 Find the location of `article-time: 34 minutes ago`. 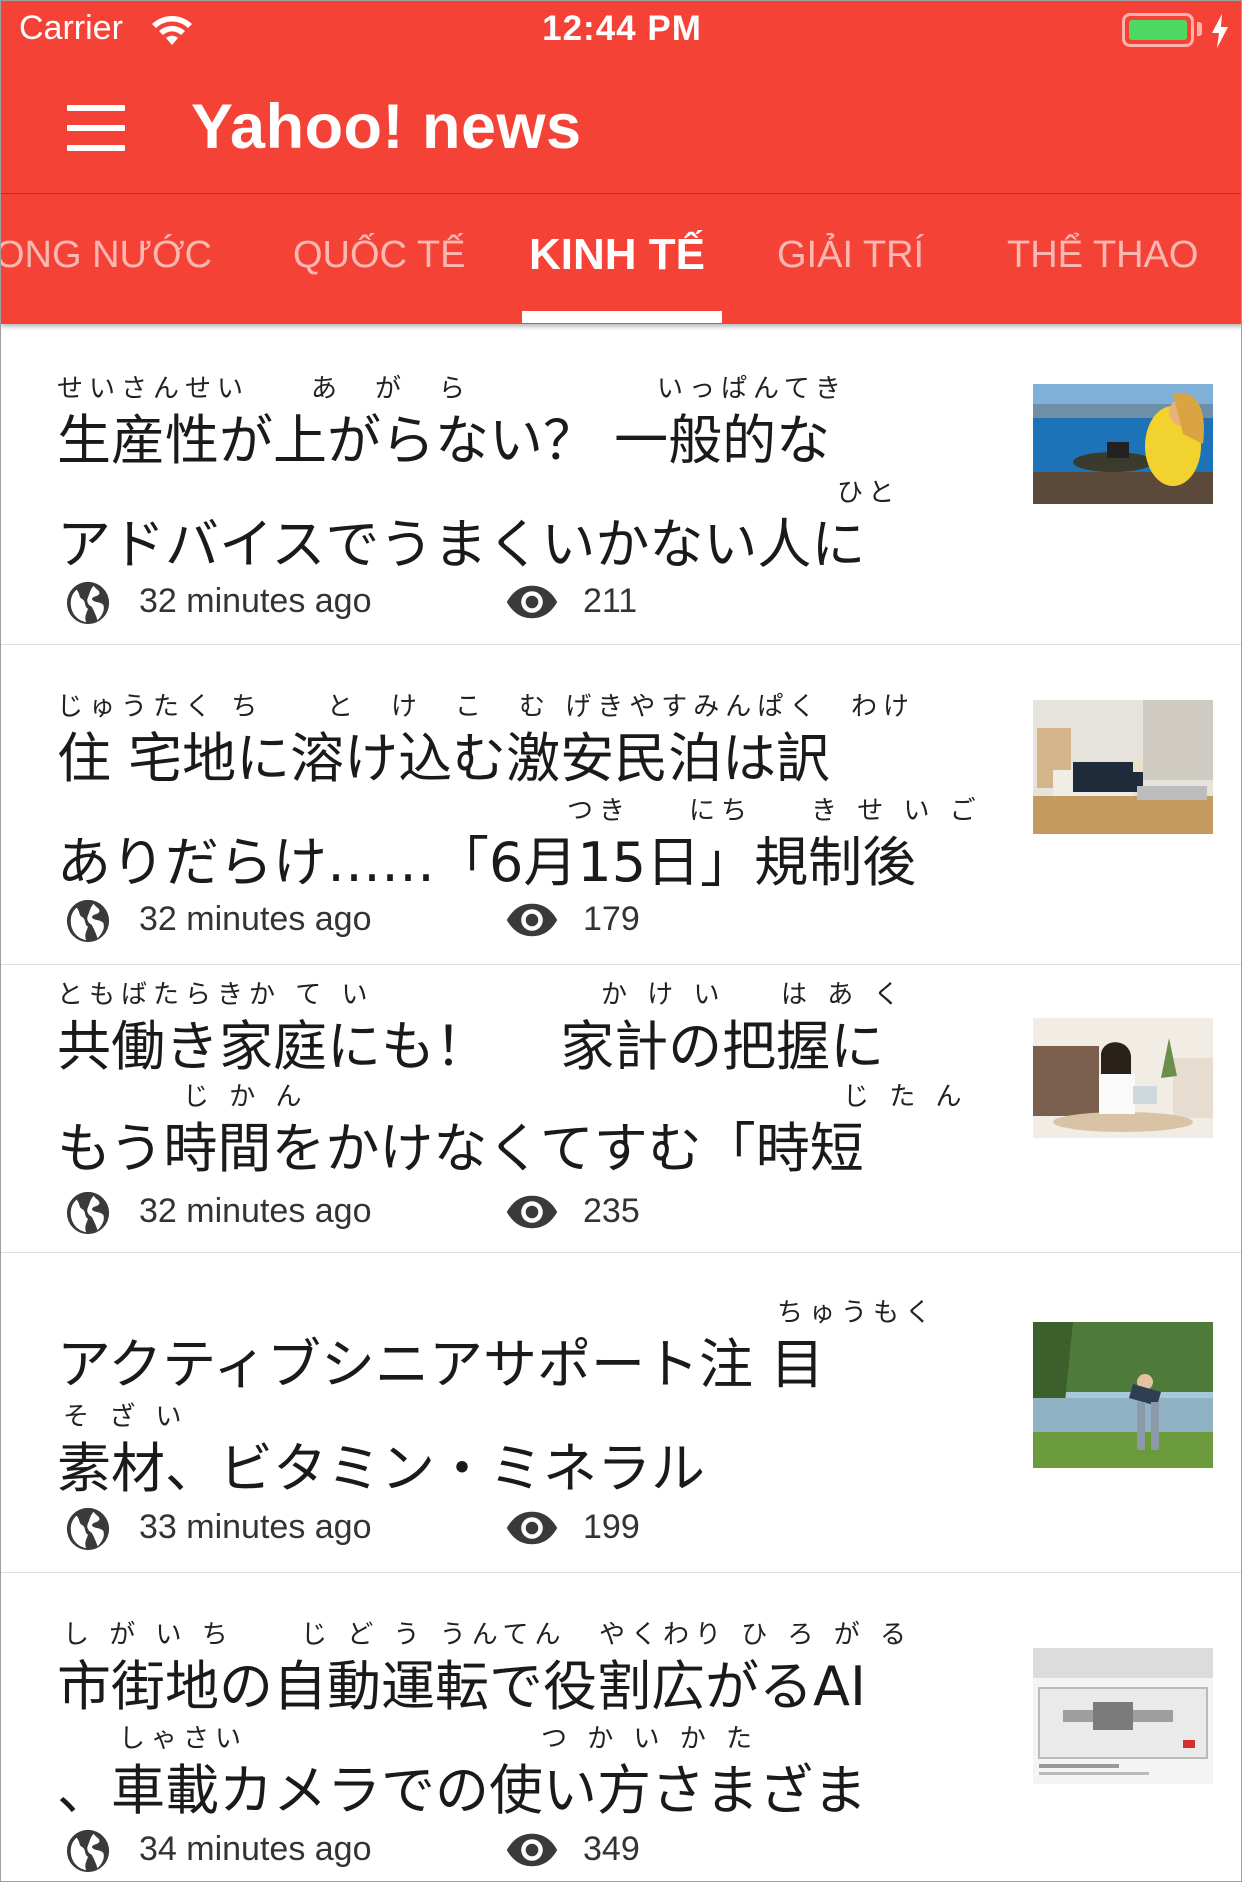

article-time: 34 minutes ago is located at coordinates (255, 1849).